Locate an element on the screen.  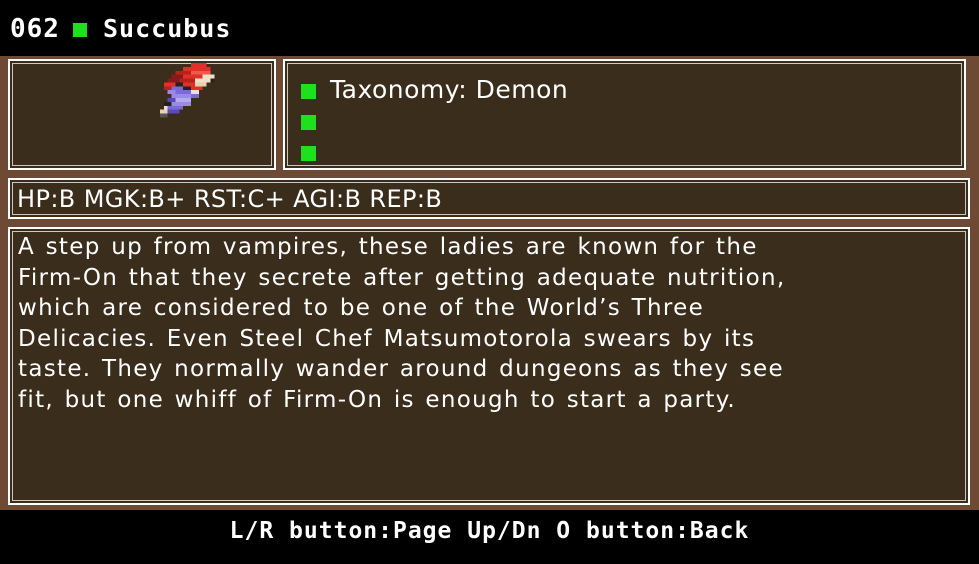
title-bar: 062 Succubus is located at coordinates (489, 28).